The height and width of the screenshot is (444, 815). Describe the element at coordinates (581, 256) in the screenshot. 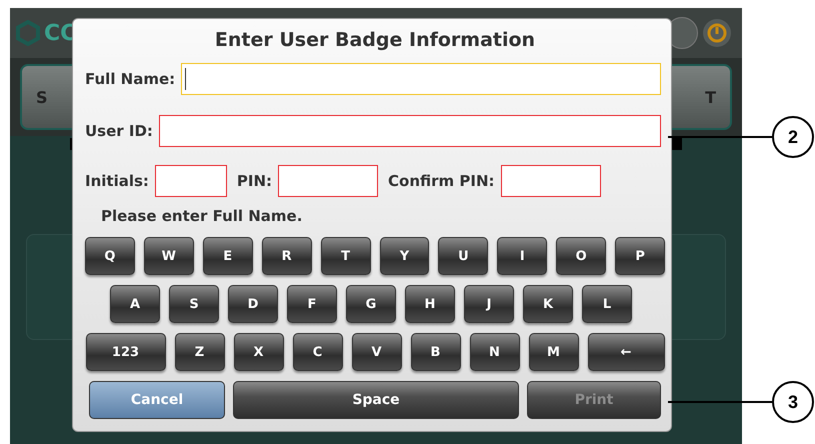

I see `keyboard-key: O` at that location.